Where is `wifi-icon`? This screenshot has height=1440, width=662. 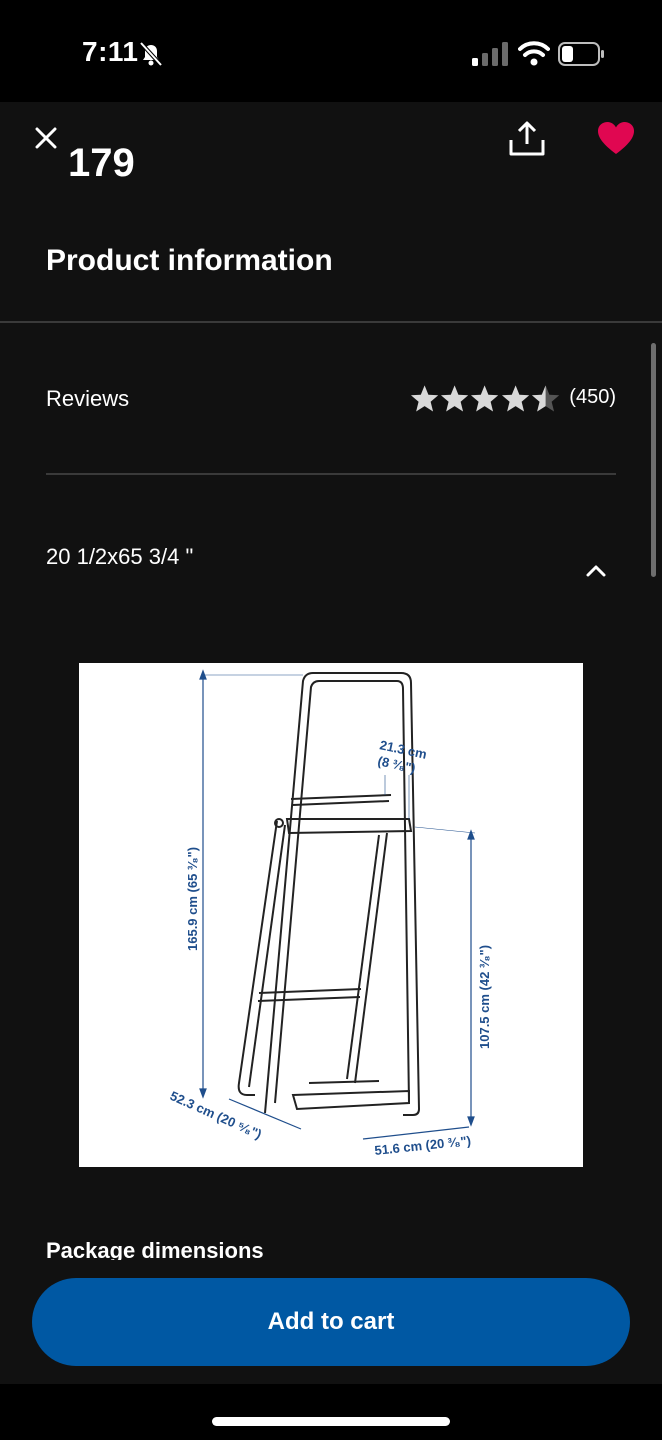
wifi-icon is located at coordinates (534, 53).